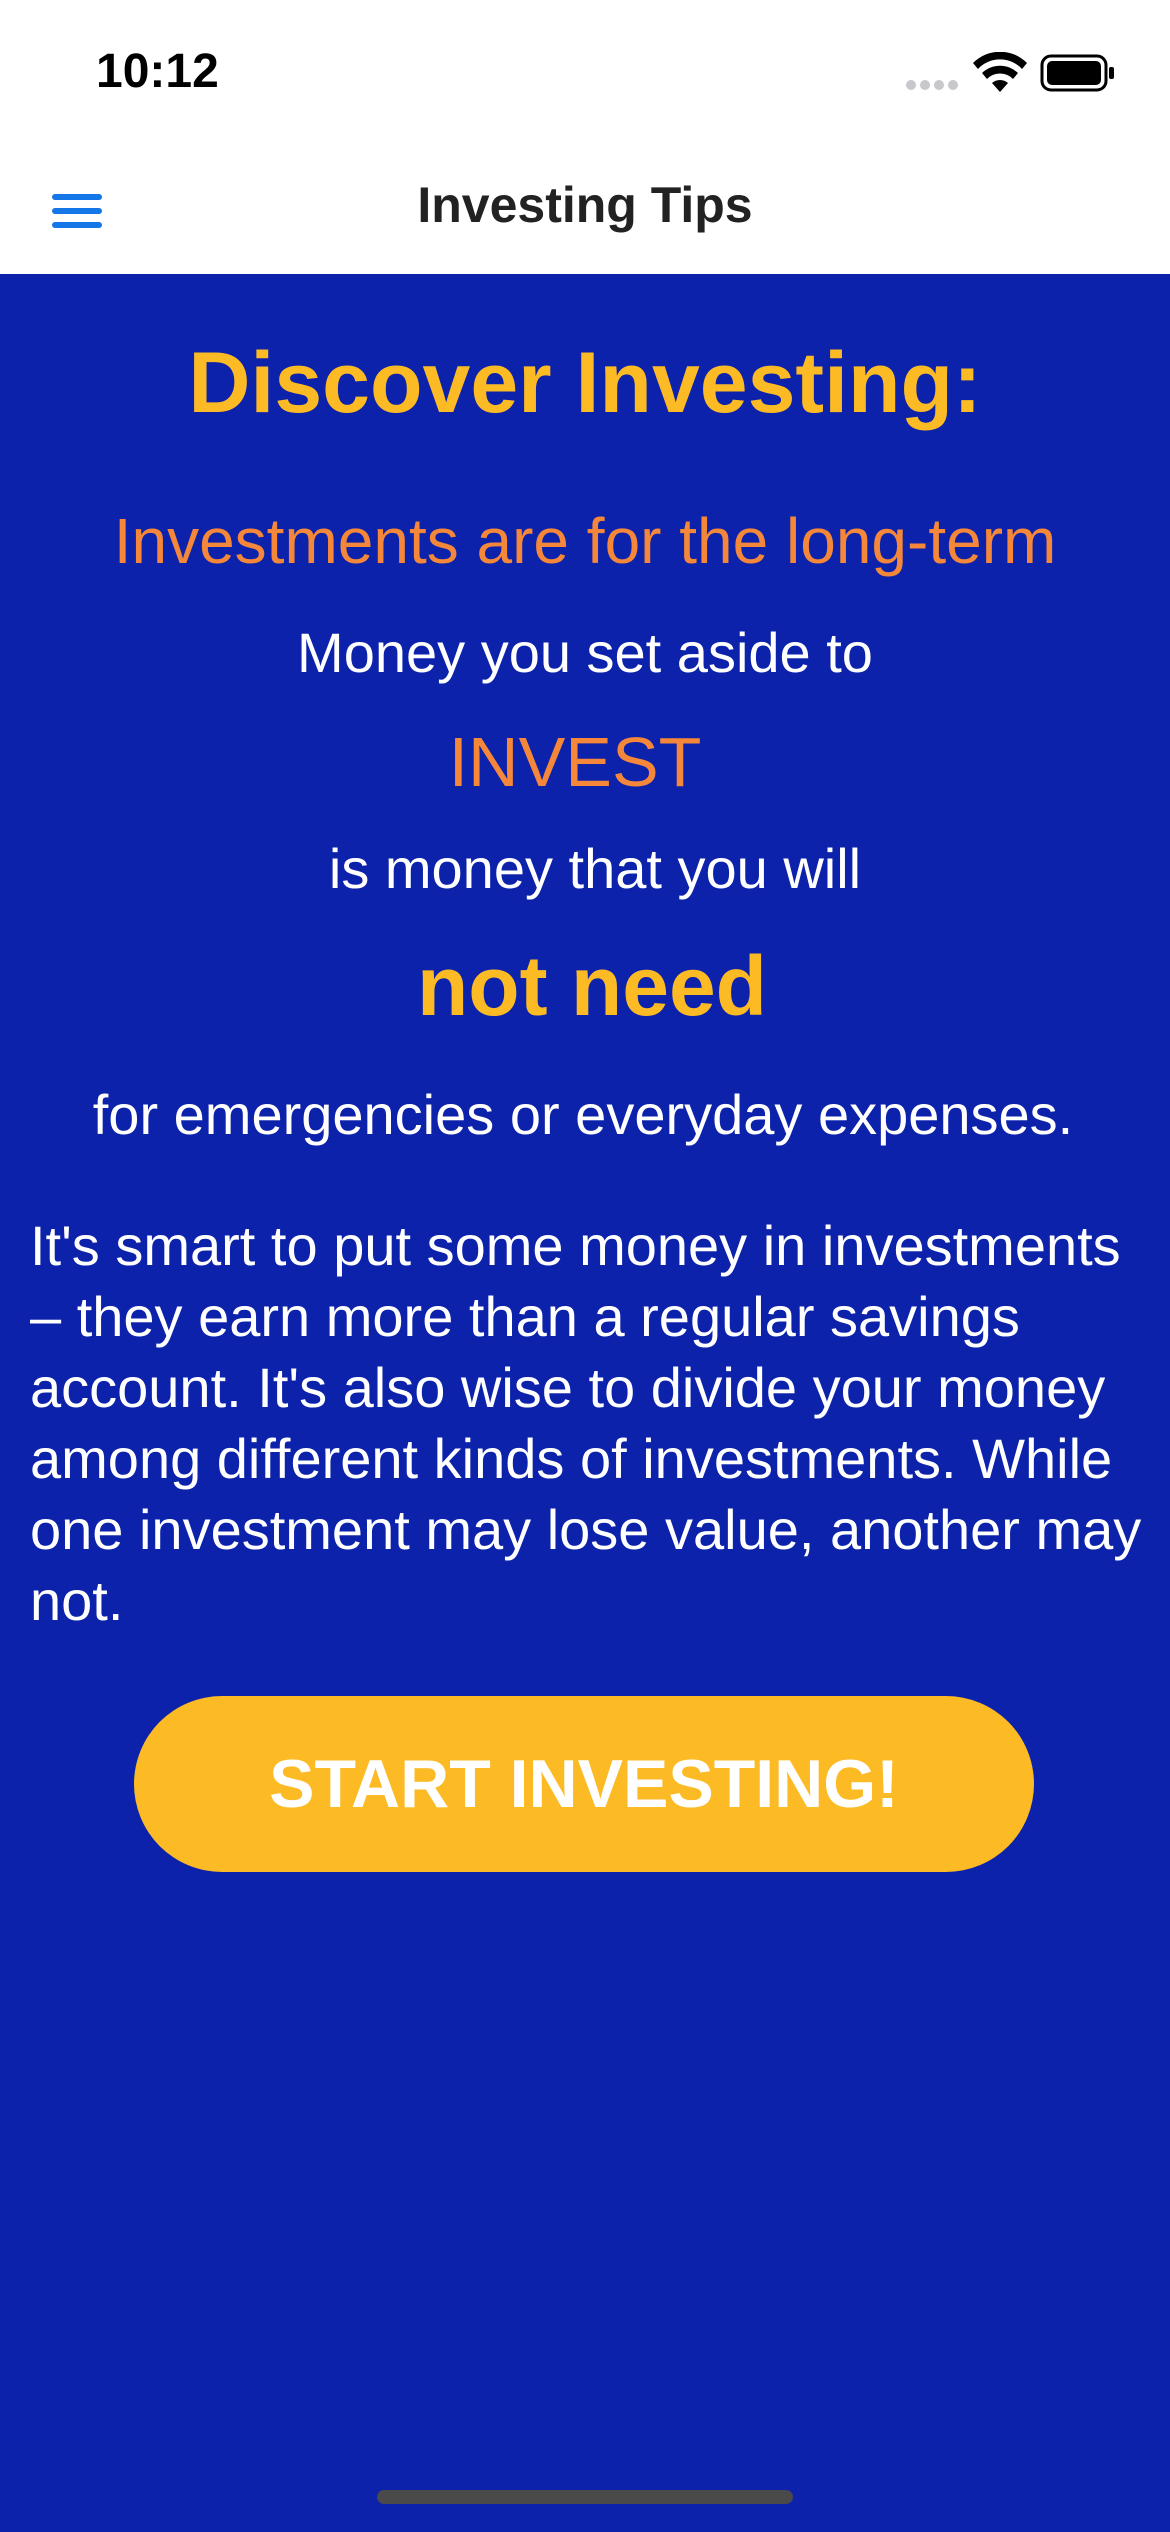 This screenshot has width=1170, height=2532. Describe the element at coordinates (592, 986) in the screenshot. I see `emphasis-not-need: not need` at that location.